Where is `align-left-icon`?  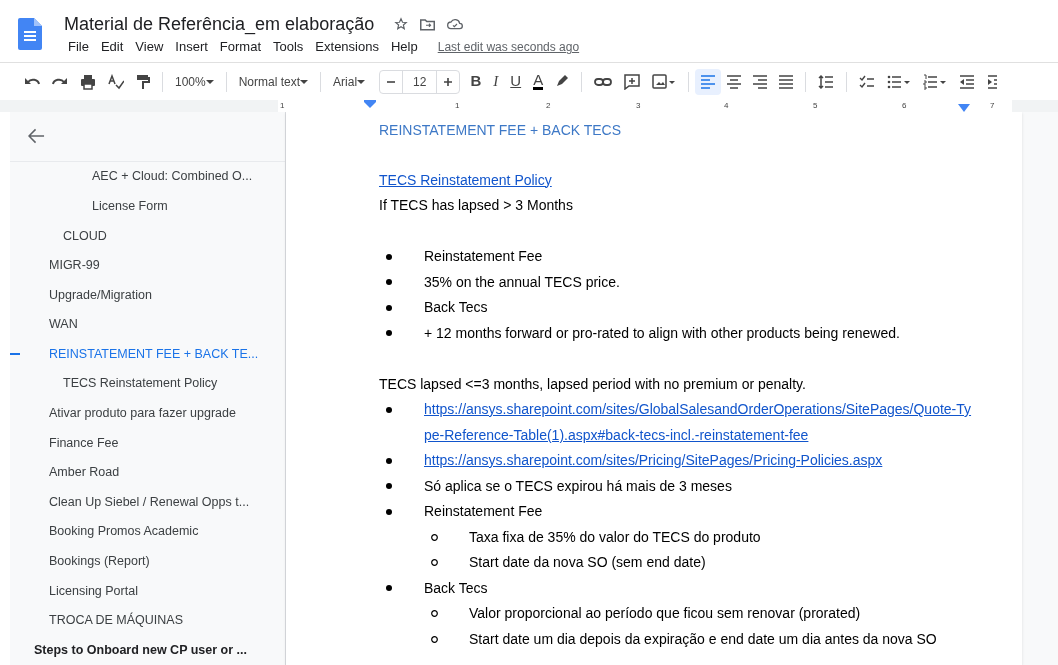
align-left-icon is located at coordinates (708, 81).